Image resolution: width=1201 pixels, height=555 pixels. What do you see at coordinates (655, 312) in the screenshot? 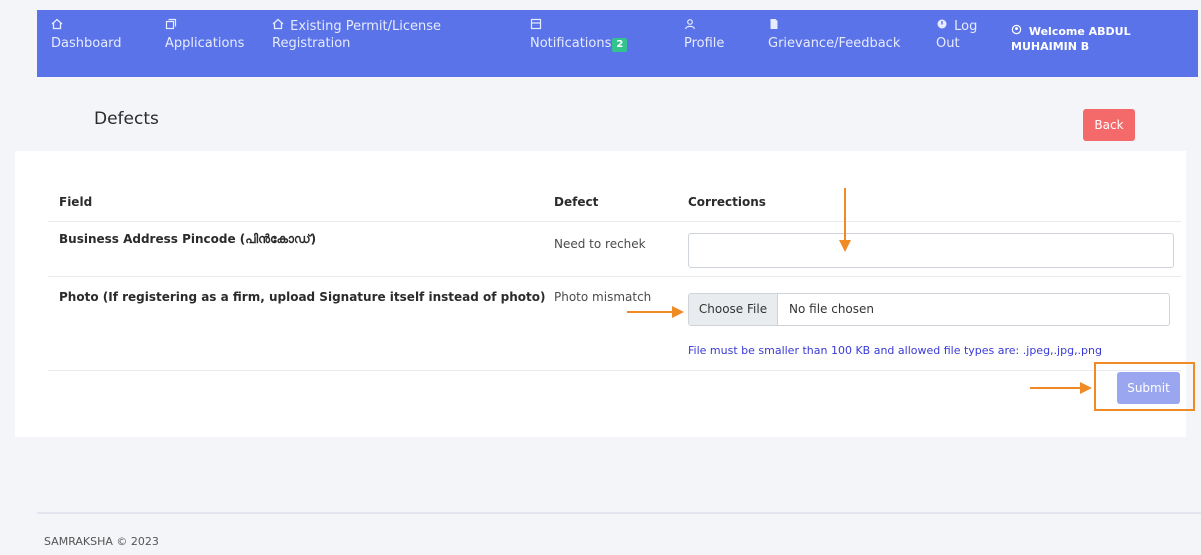
I see `arrow-to-choose-file` at bounding box center [655, 312].